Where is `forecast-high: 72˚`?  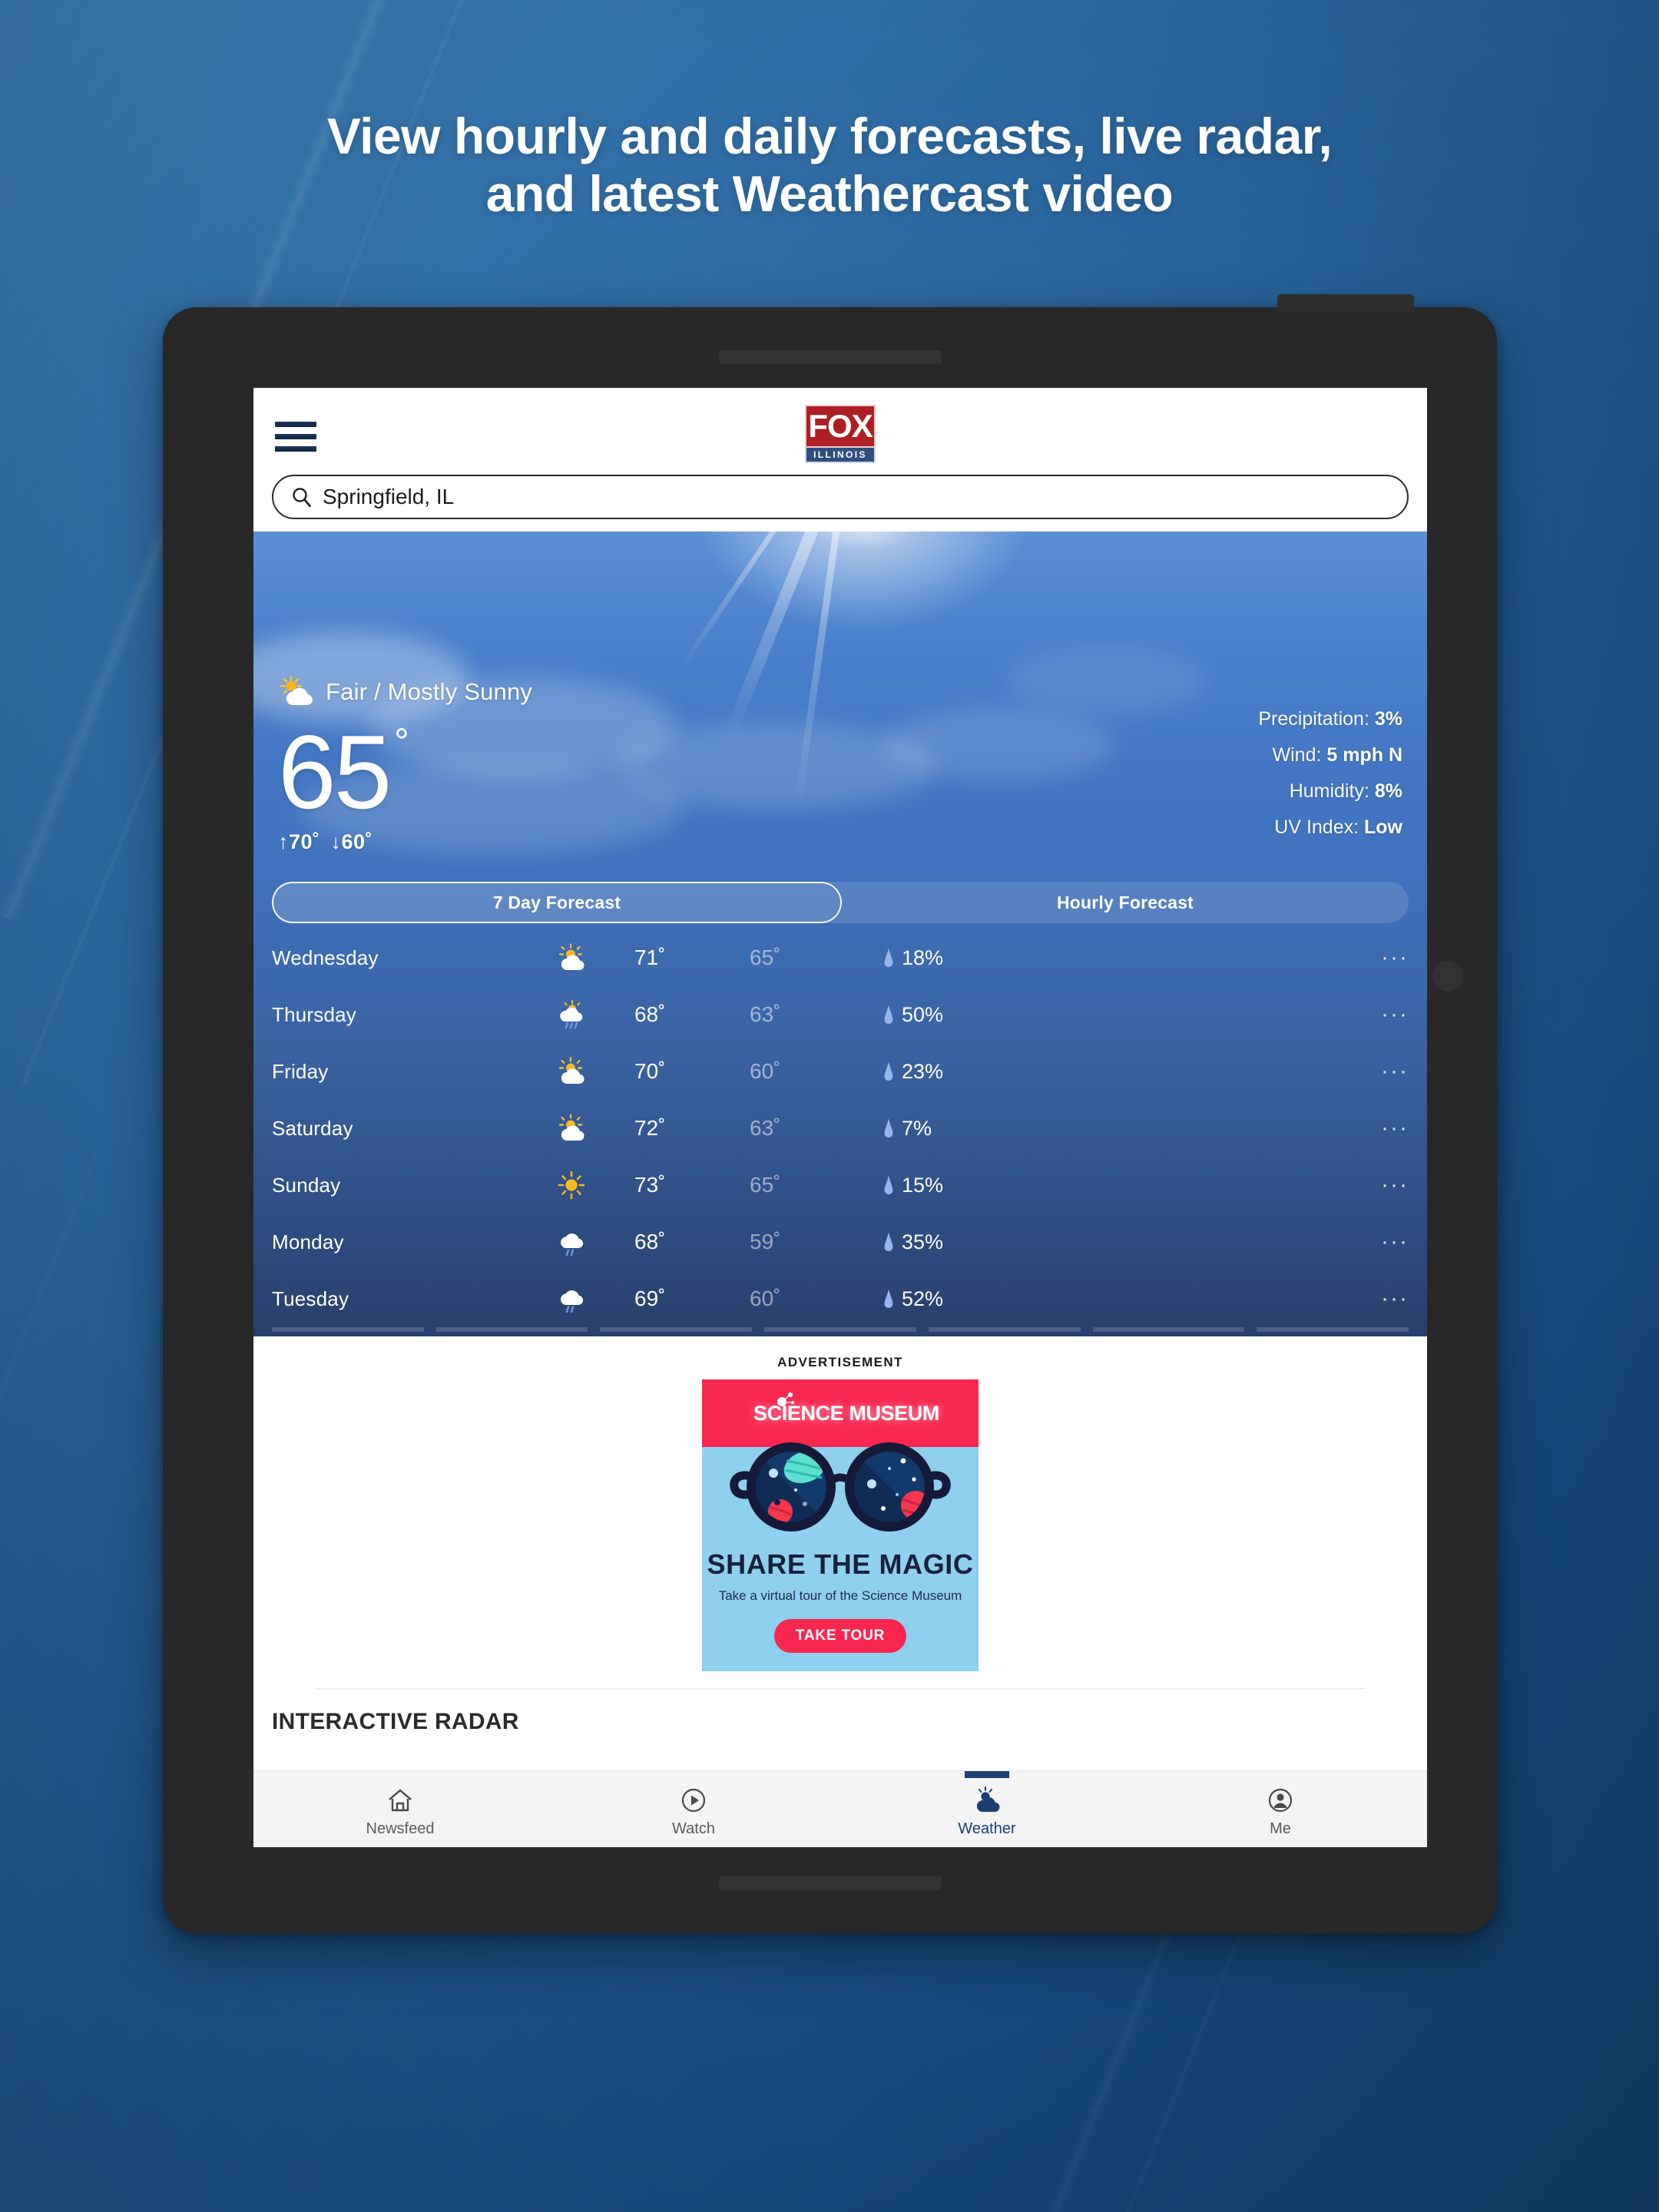
forecast-high: 72˚ is located at coordinates (650, 1128).